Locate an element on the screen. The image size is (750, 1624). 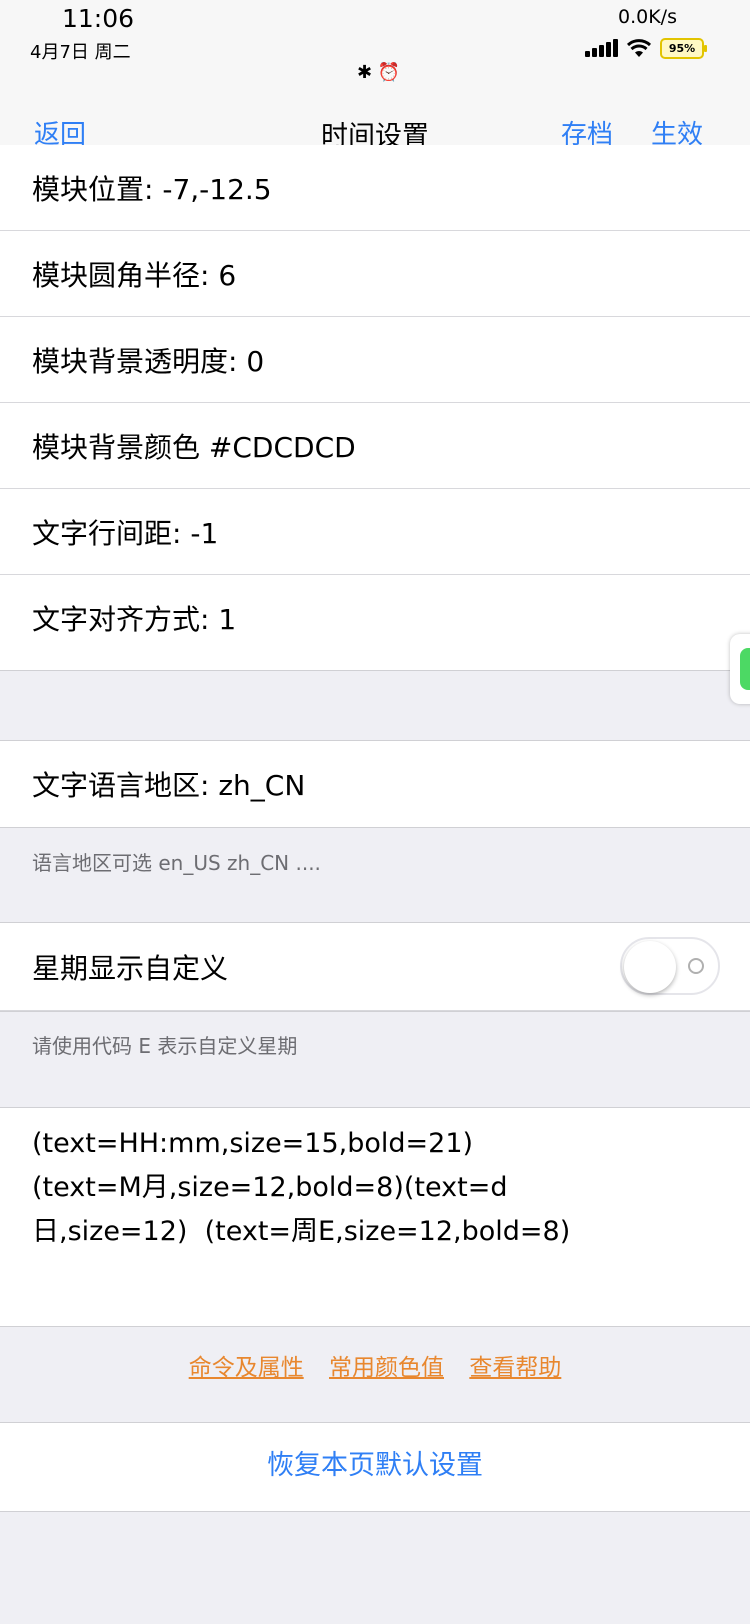
floating-side-tab is located at coordinates (740, 669).